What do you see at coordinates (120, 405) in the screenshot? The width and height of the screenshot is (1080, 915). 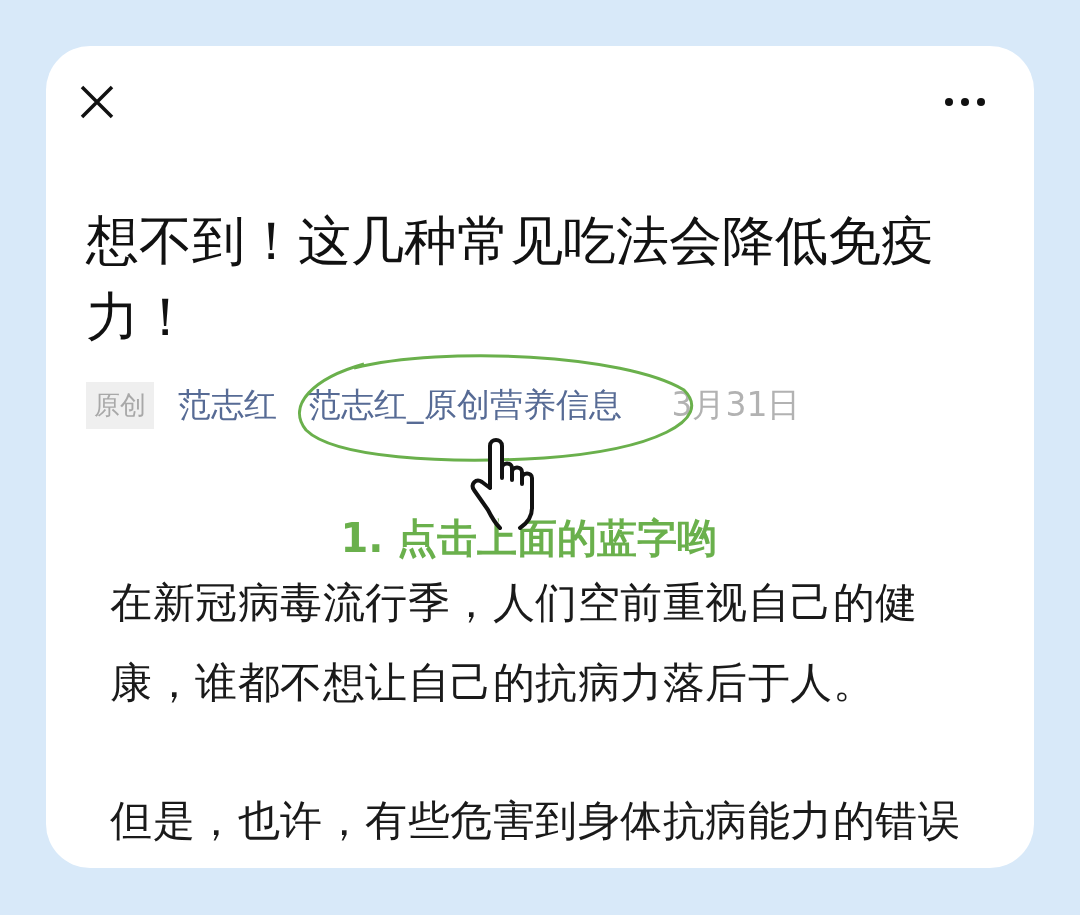 I see `original-tag: 原创` at bounding box center [120, 405].